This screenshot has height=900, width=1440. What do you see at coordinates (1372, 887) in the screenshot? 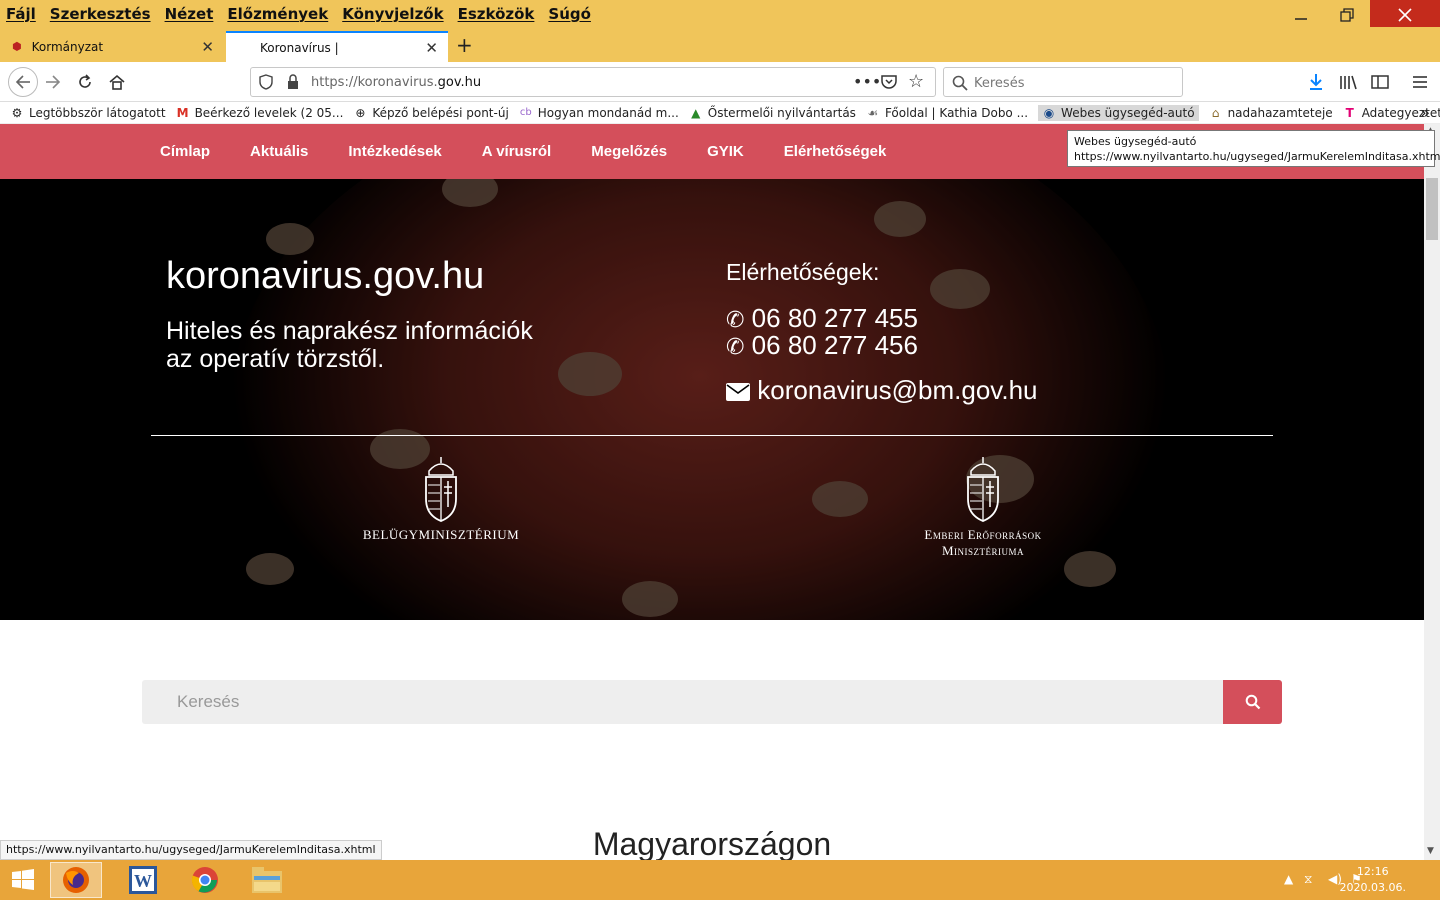
I see `clock-date: 2020.03.06.` at bounding box center [1372, 887].